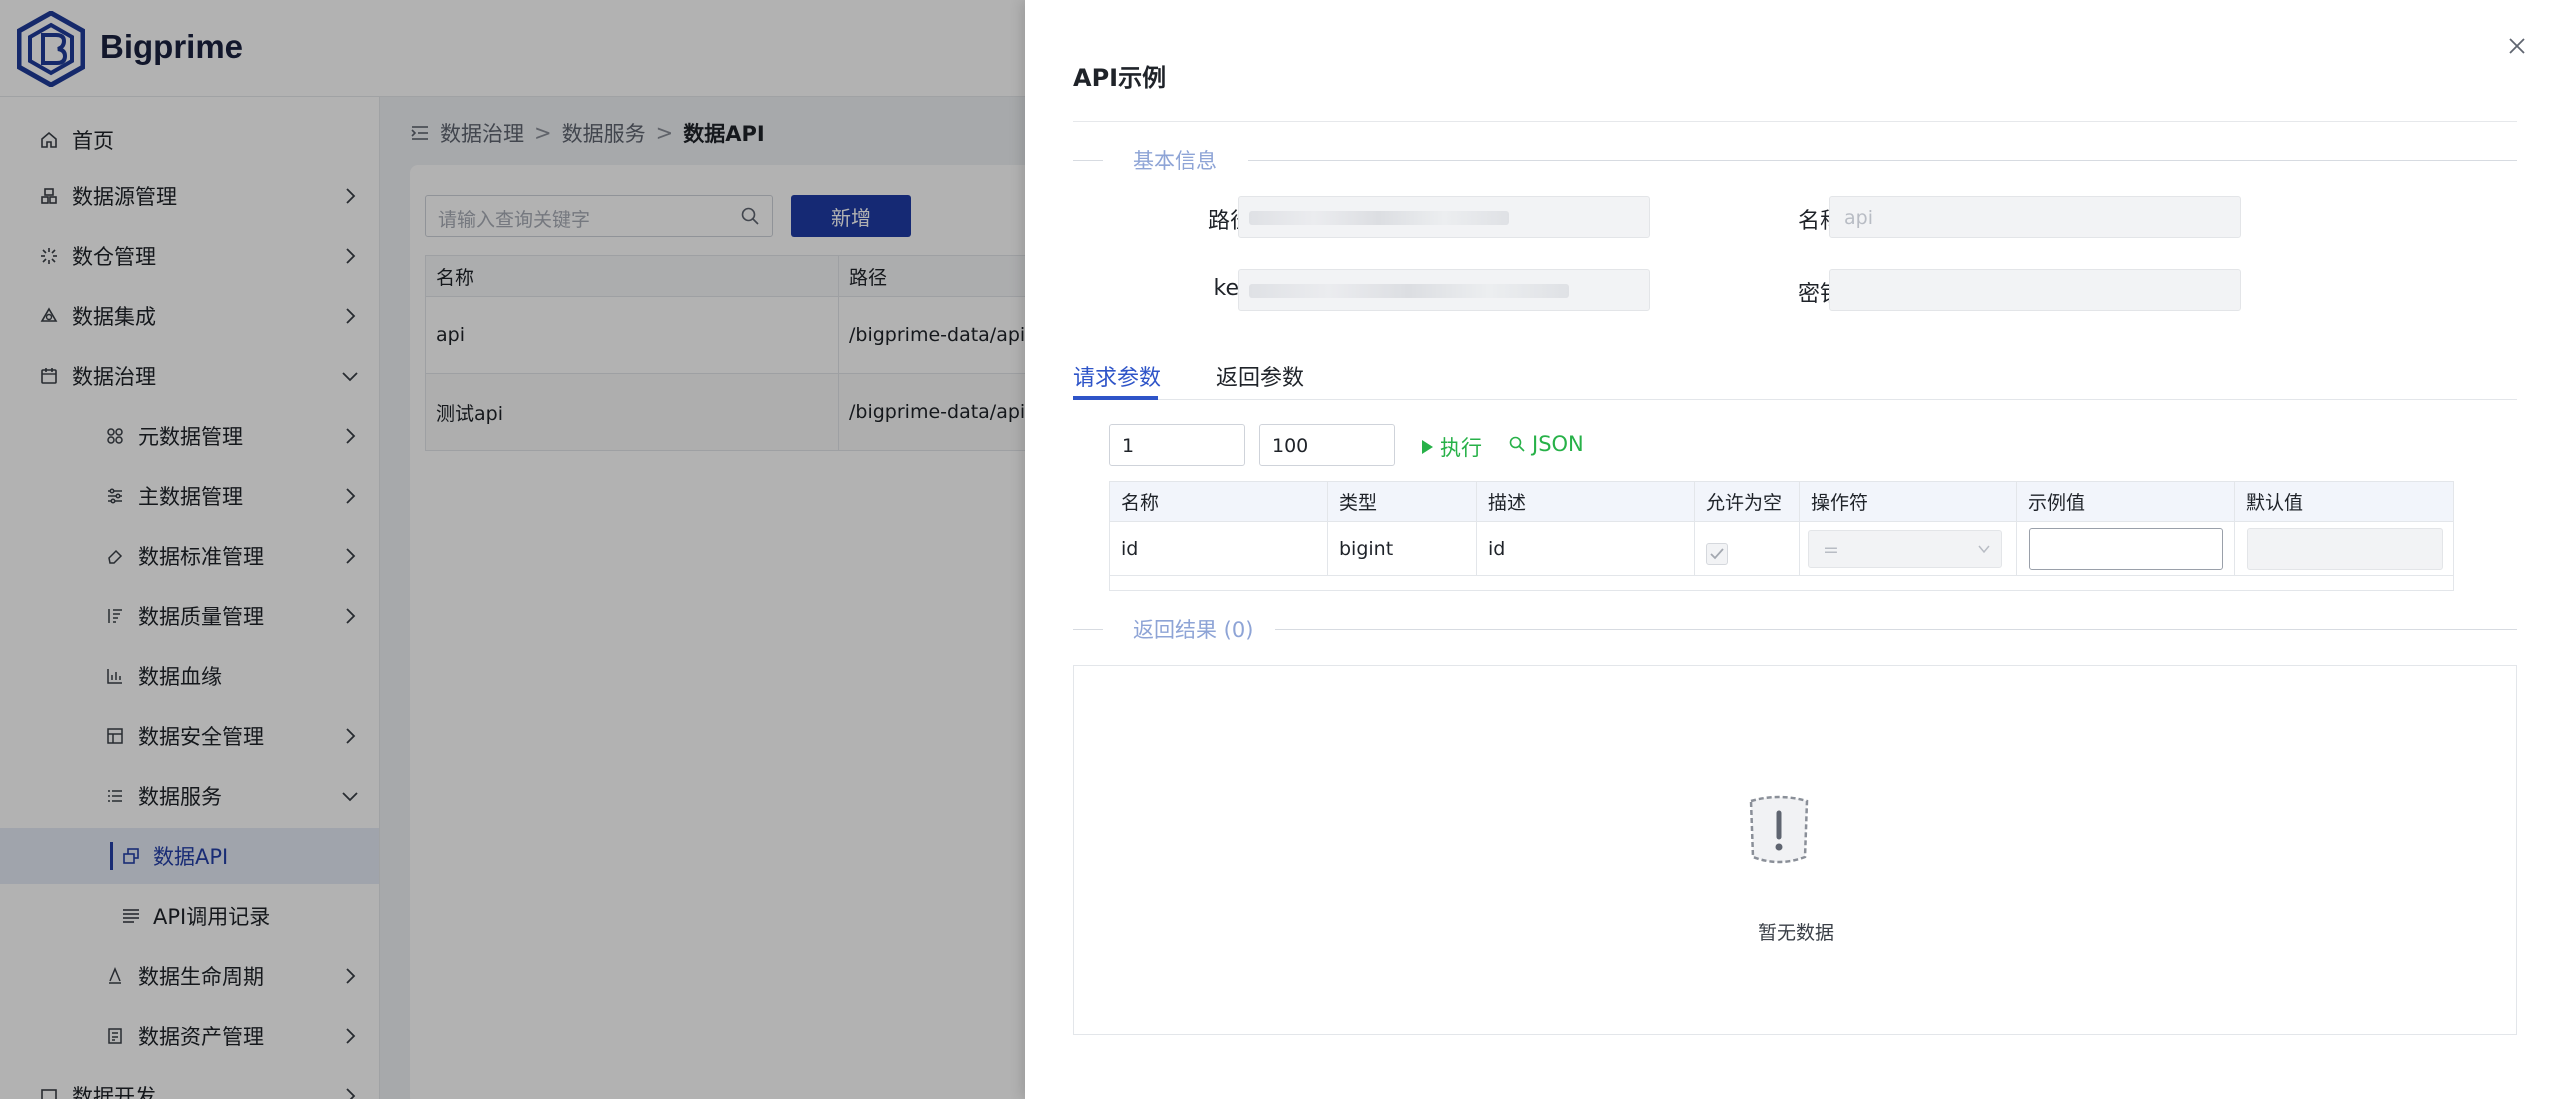  Describe the element at coordinates (1908, 501) in the screenshot. I see `column-header: 操作符` at that location.